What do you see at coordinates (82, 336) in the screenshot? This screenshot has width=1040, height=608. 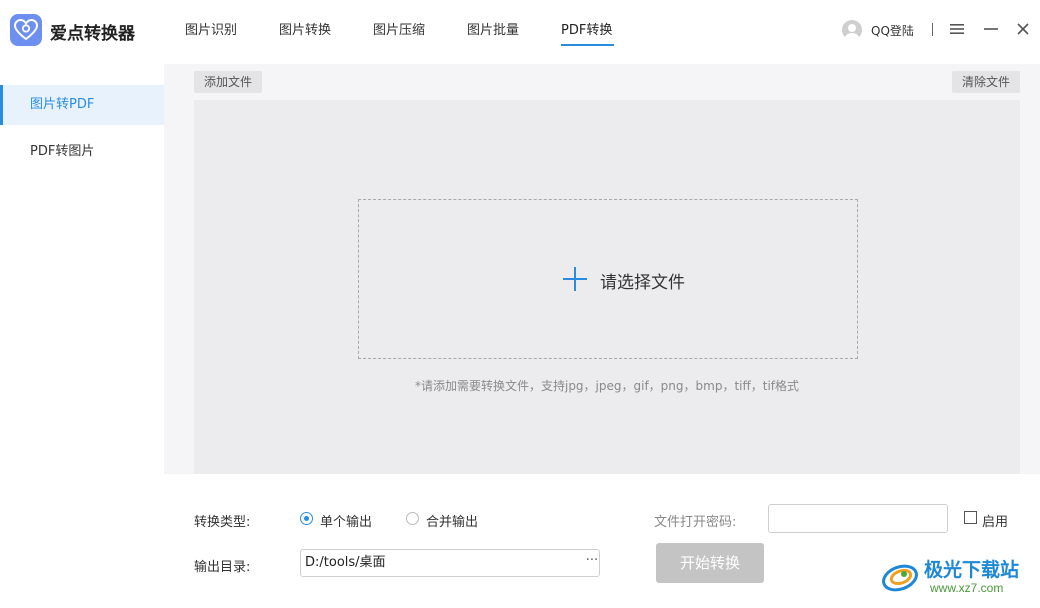 I see `sidebar: 图片转PDF PDF转图片` at bounding box center [82, 336].